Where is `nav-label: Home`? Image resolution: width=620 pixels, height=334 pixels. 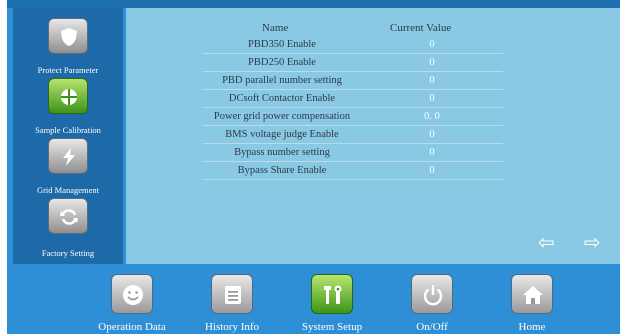
nav-label: Home is located at coordinates (532, 327).